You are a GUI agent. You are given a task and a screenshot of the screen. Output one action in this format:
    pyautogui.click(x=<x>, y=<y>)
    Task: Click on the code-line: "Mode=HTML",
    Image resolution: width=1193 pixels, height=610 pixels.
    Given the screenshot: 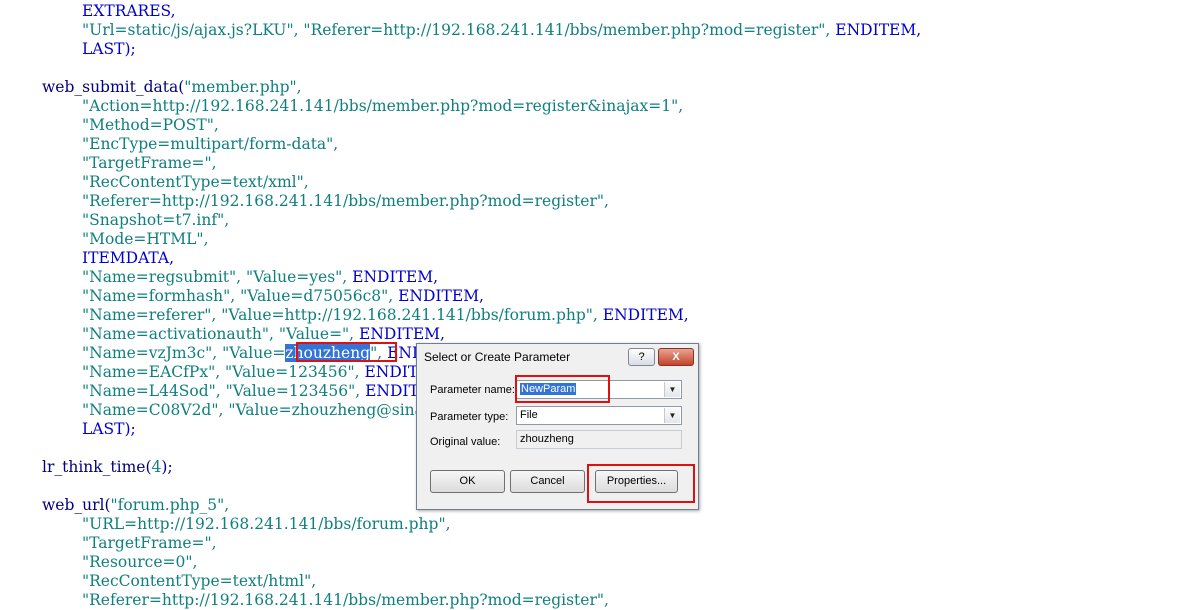 What is the action you would take?
    pyautogui.click(x=145, y=239)
    